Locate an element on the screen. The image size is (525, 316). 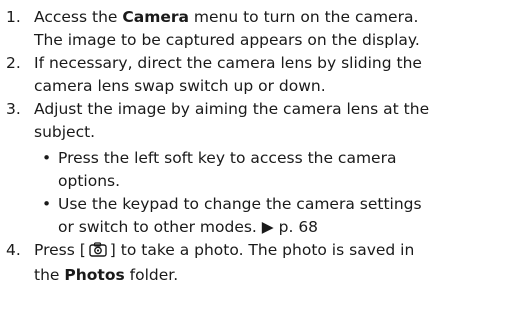
bullet-line: or switch to other modes. ▶ p. 68 is located at coordinates (188, 227).